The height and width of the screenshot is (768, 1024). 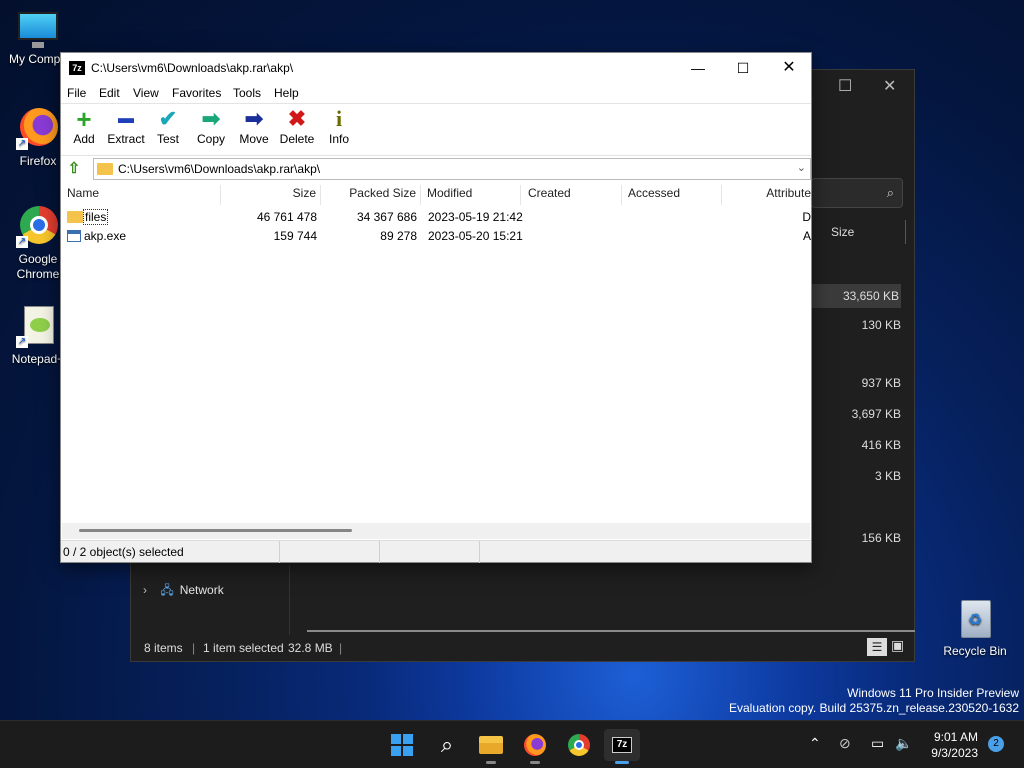 I want to click on menu-help: Help, so click(x=286, y=93).